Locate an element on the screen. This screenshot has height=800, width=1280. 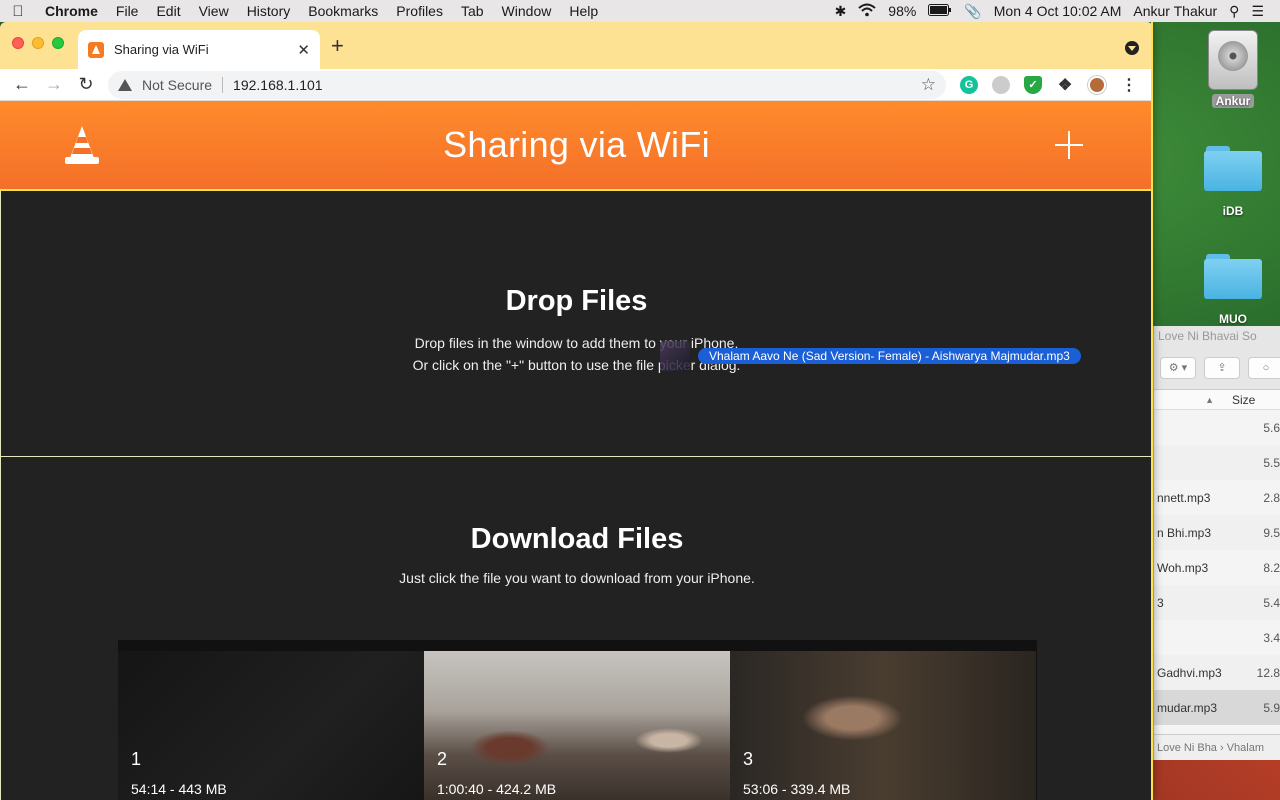
file-size: 5.4 is located at coordinates (1271, 602).